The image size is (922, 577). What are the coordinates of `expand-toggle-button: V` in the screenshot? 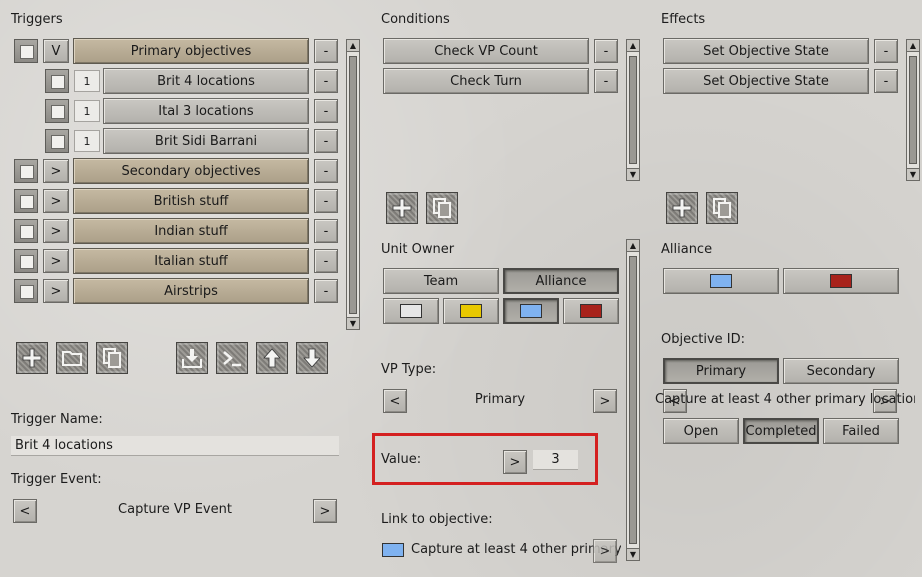 It's located at (56, 51).